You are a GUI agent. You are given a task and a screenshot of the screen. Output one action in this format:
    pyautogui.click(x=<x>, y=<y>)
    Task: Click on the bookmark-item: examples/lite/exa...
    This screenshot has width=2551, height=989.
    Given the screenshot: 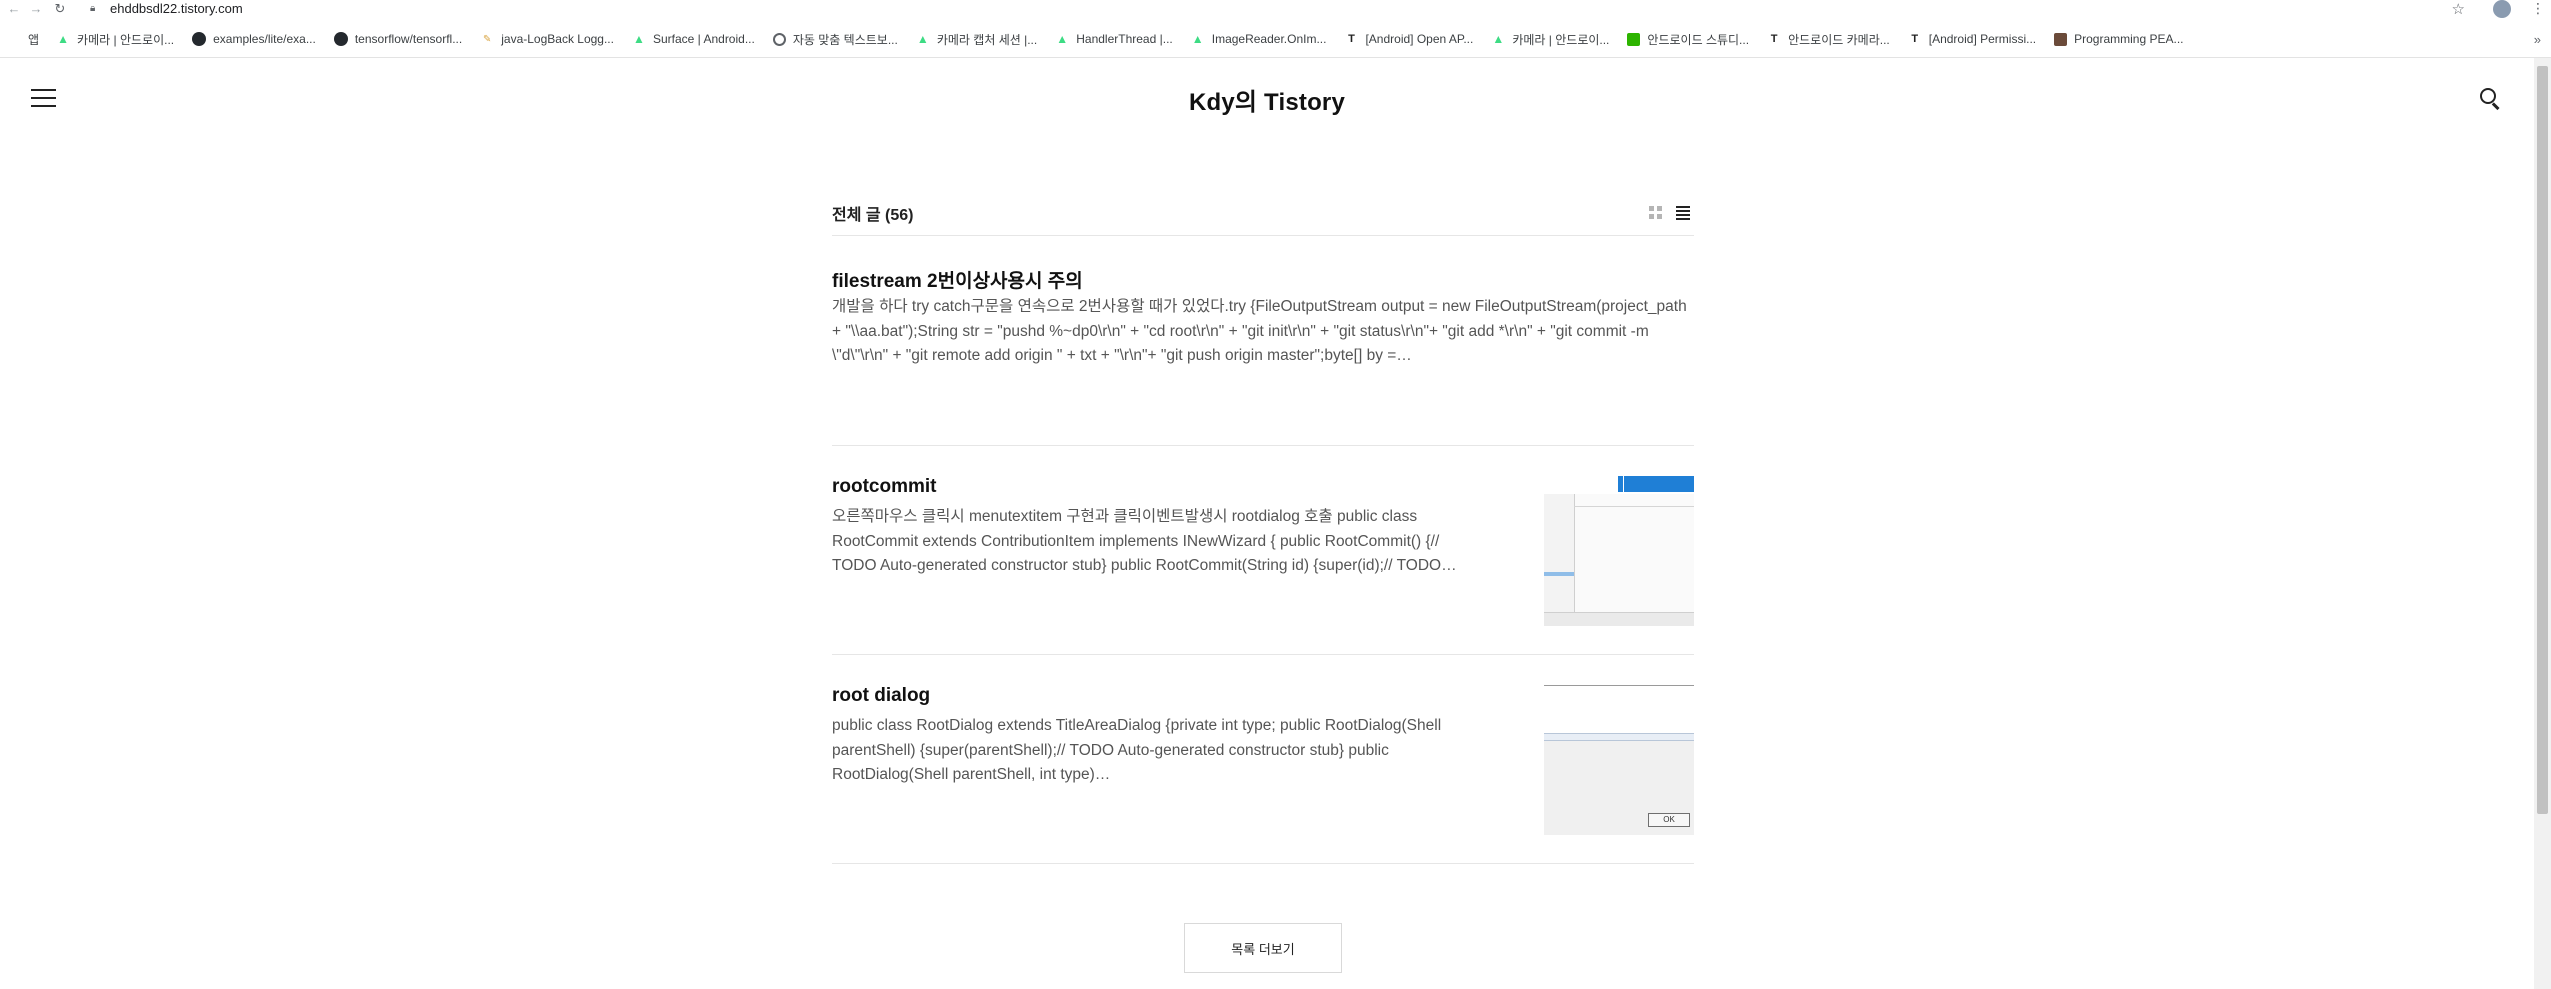 What is the action you would take?
    pyautogui.click(x=254, y=39)
    